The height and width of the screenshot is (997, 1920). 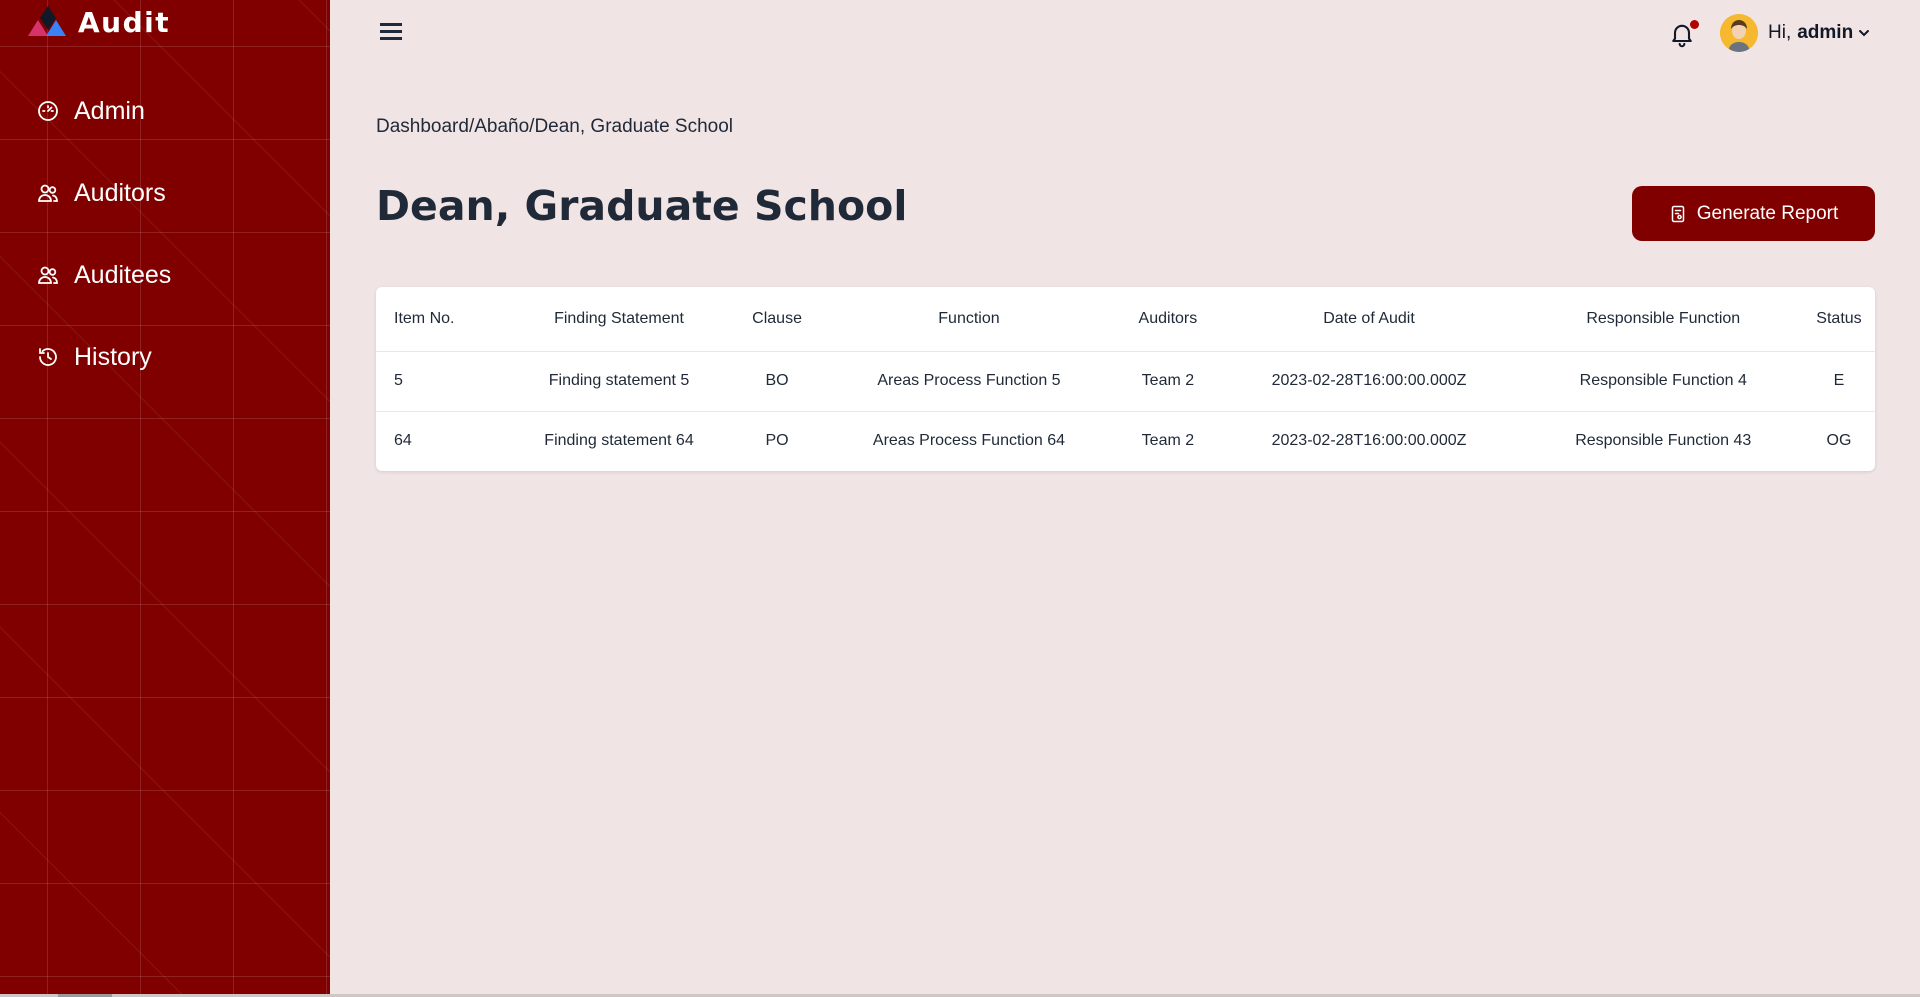 I want to click on table-cell: Areas Process Function 64, so click(x=968, y=441).